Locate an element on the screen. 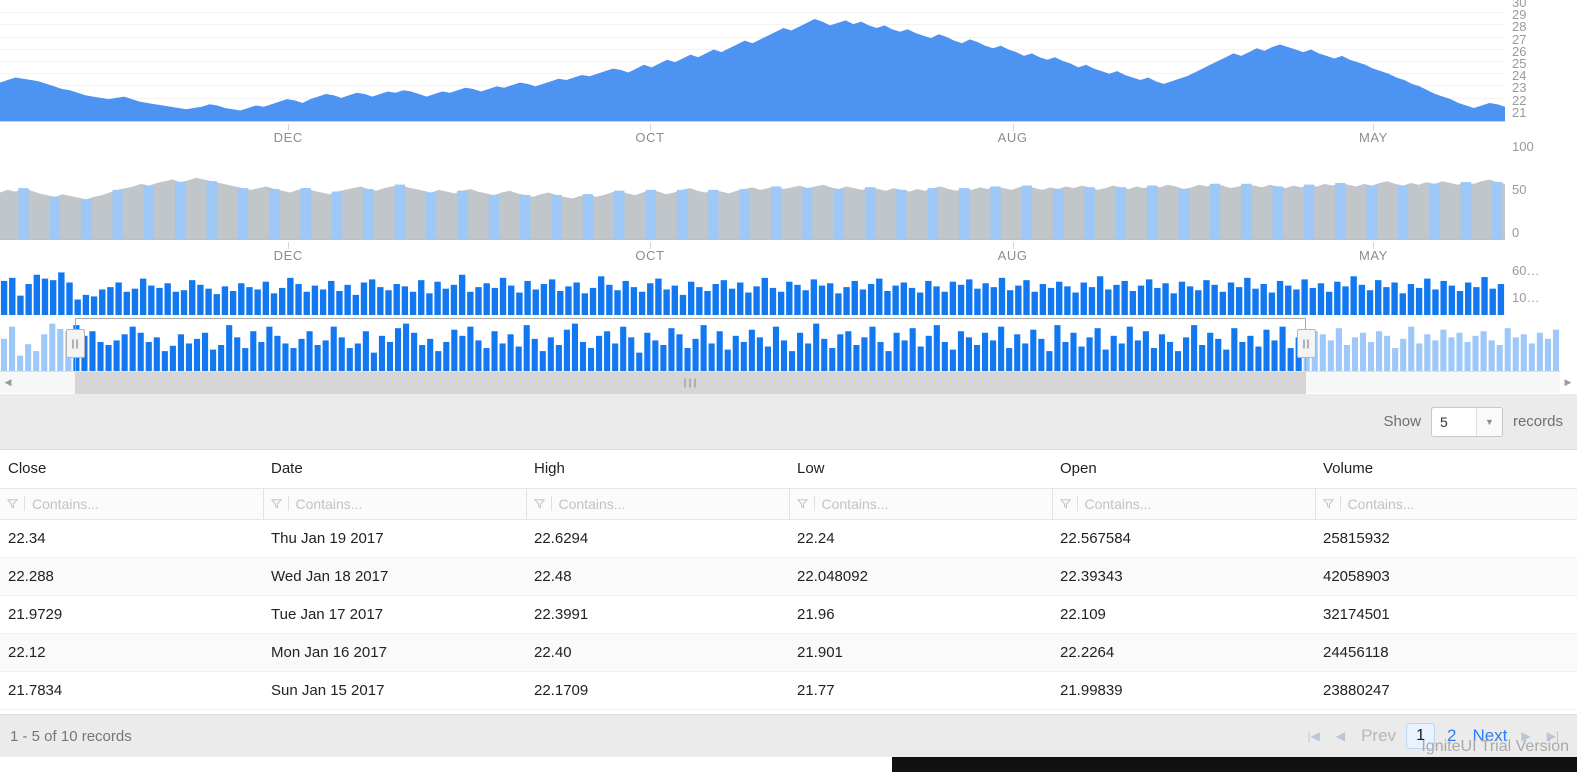 This screenshot has width=1577, height=772. volume-column-plot is located at coordinates (752, 291).